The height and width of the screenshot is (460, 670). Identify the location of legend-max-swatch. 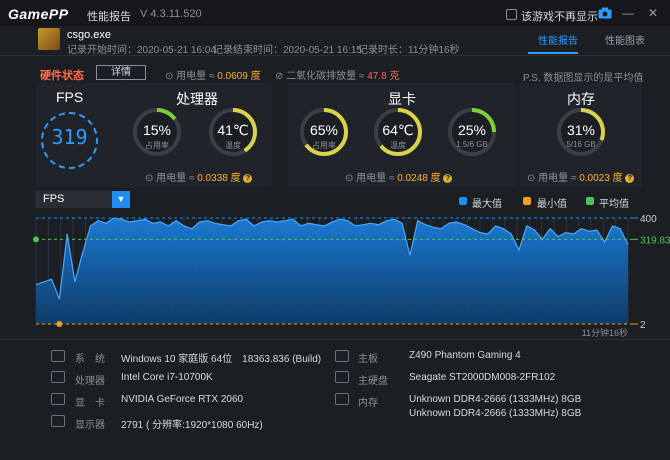
(463, 201).